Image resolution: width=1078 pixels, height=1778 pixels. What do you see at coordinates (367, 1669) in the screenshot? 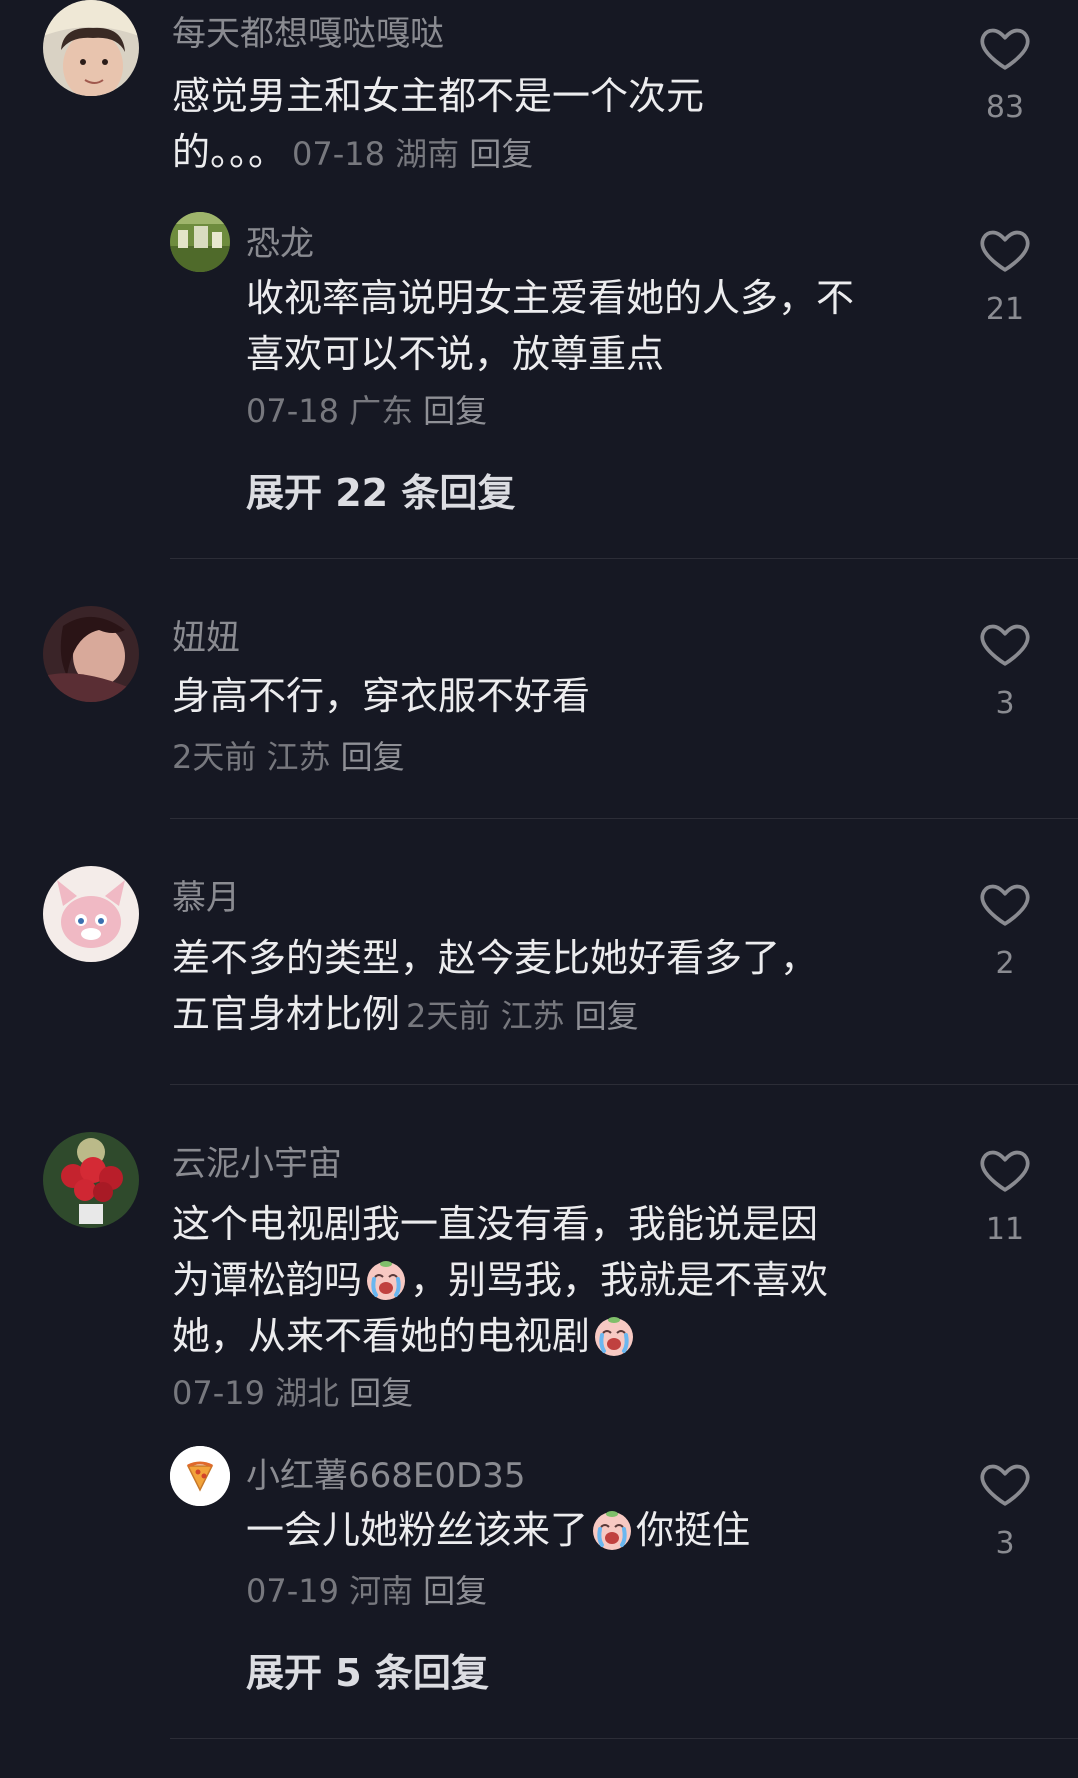
I see `expand-replies-button: 展开 5 条回复` at bounding box center [367, 1669].